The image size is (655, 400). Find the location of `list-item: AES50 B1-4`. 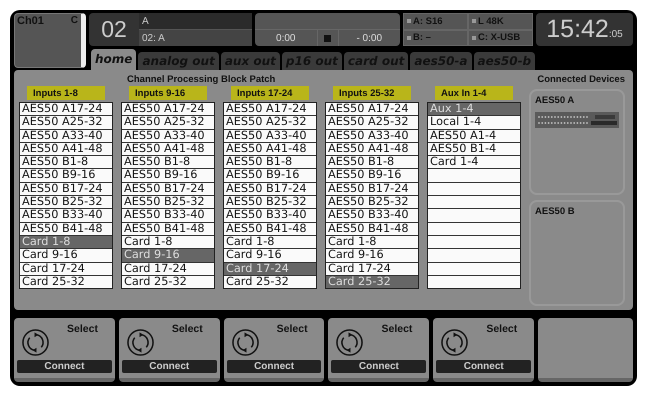

list-item: AES50 B1-4 is located at coordinates (474, 149).